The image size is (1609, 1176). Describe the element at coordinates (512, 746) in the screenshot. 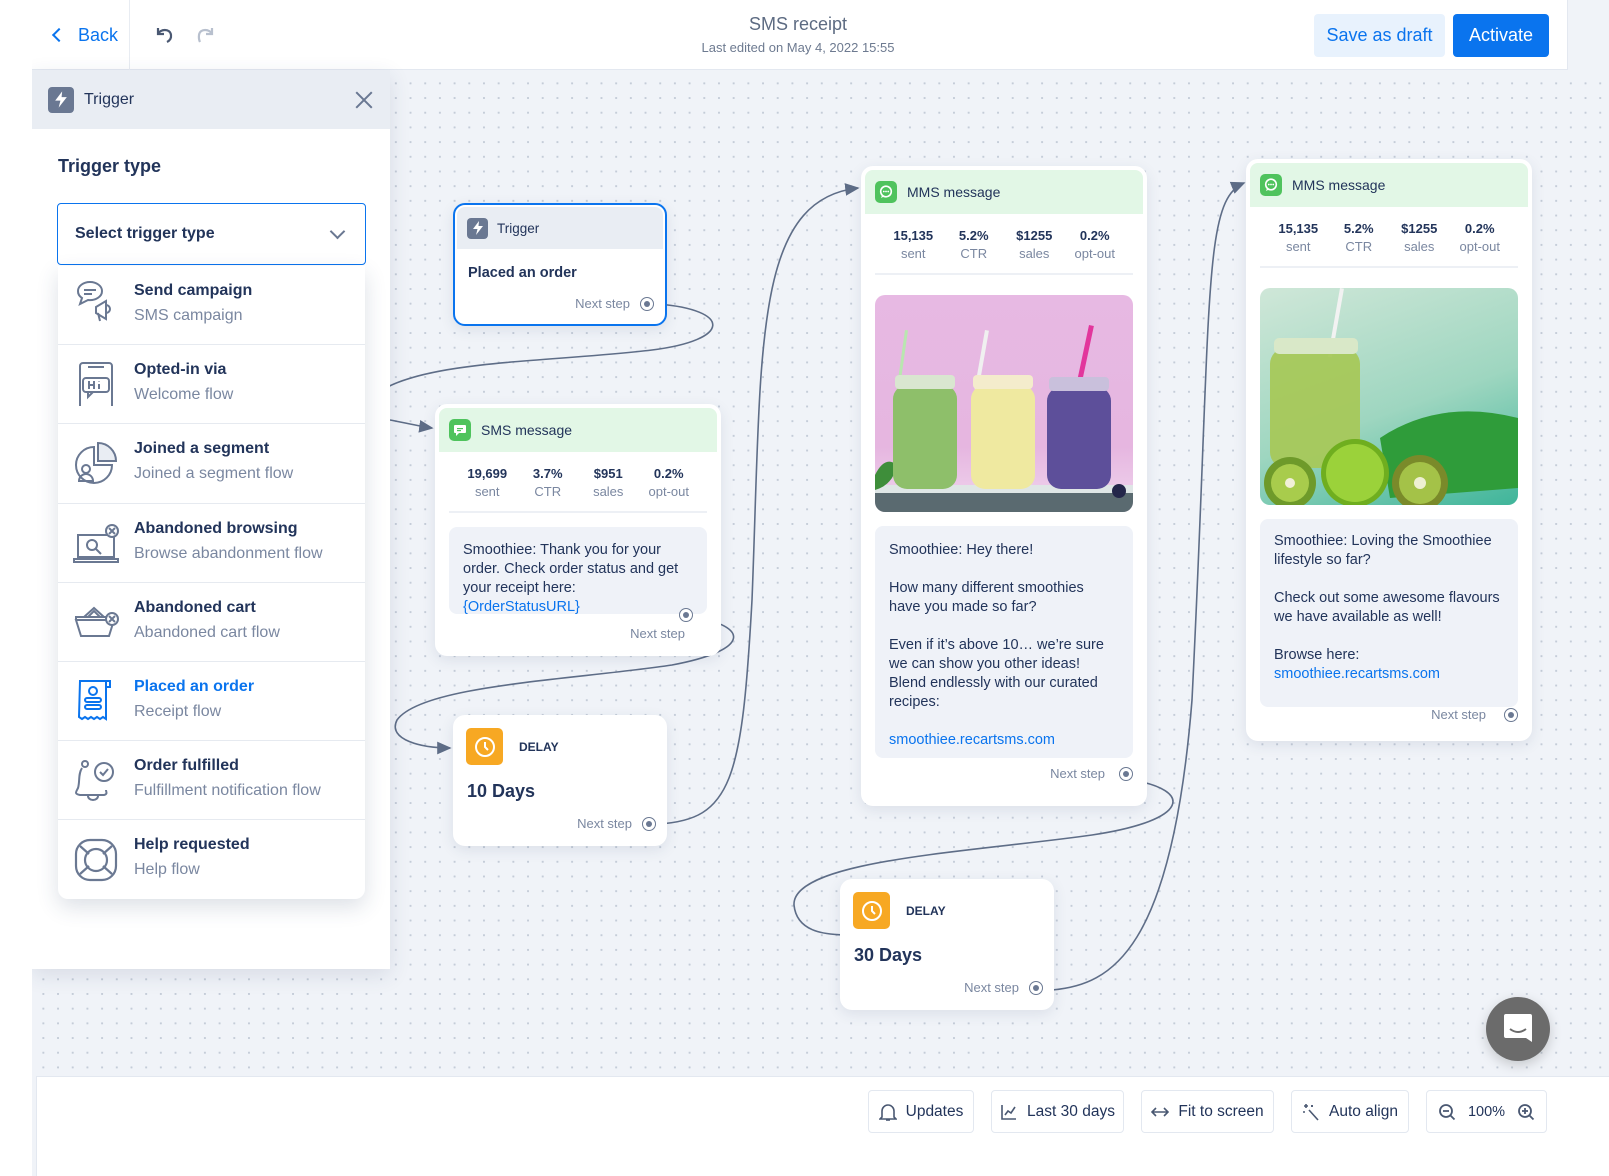

I see `delay-1-header: DELAY` at that location.